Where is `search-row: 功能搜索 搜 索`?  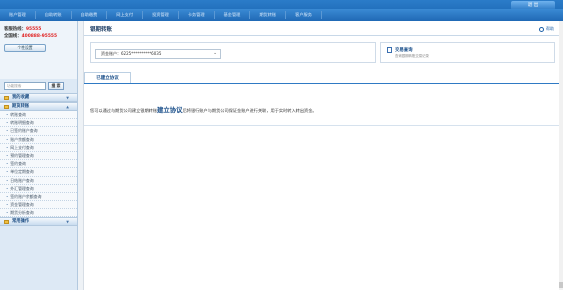
search-row: 功能搜索 搜 索 is located at coordinates (38, 86).